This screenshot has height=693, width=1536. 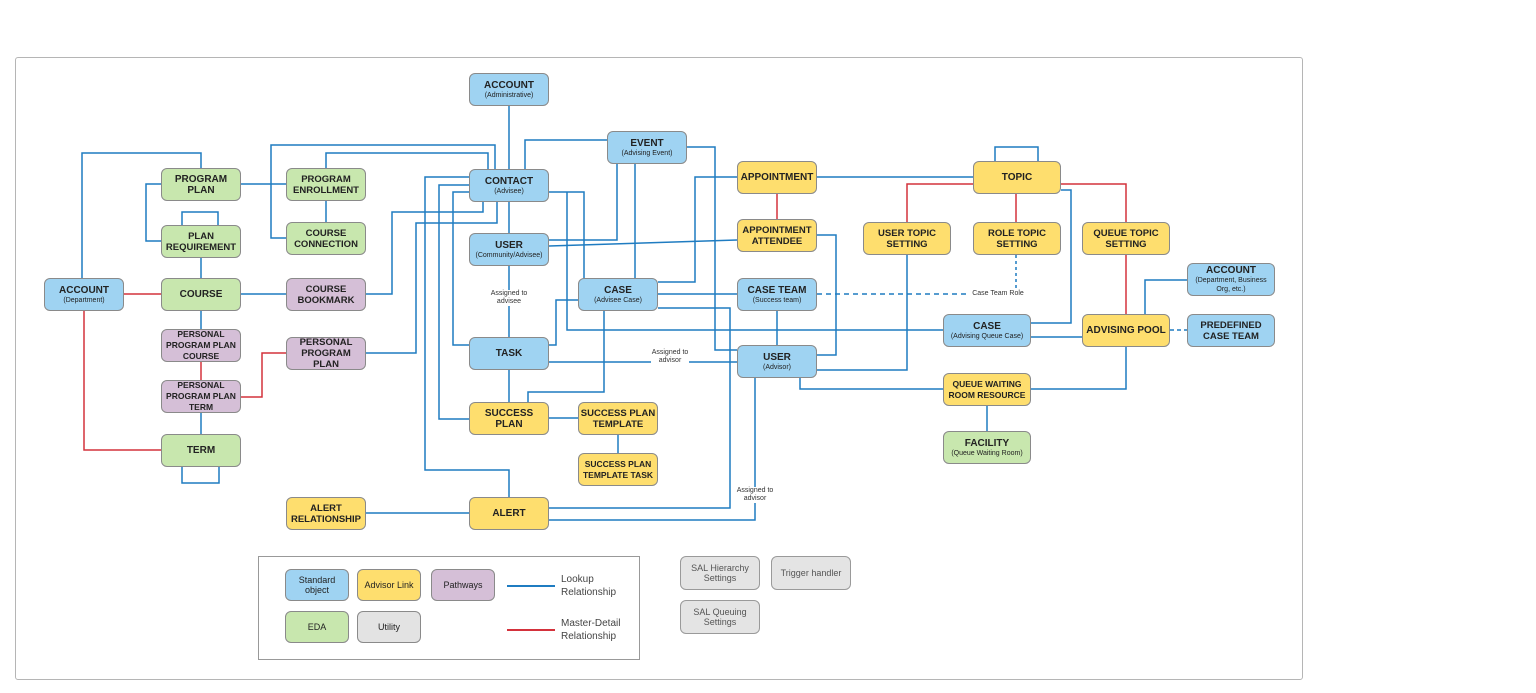 I want to click on entity-ppp-term: PERSONAL PROGRAM PLAN TERM, so click(x=201, y=396).